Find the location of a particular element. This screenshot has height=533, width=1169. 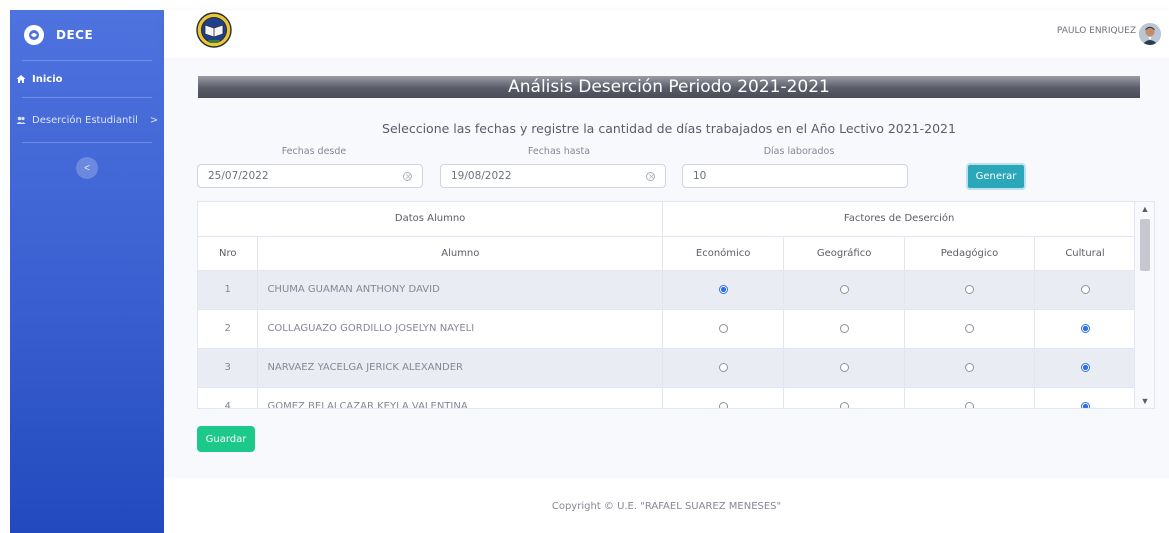

sidebar-toggle-button: < is located at coordinates (87, 168).